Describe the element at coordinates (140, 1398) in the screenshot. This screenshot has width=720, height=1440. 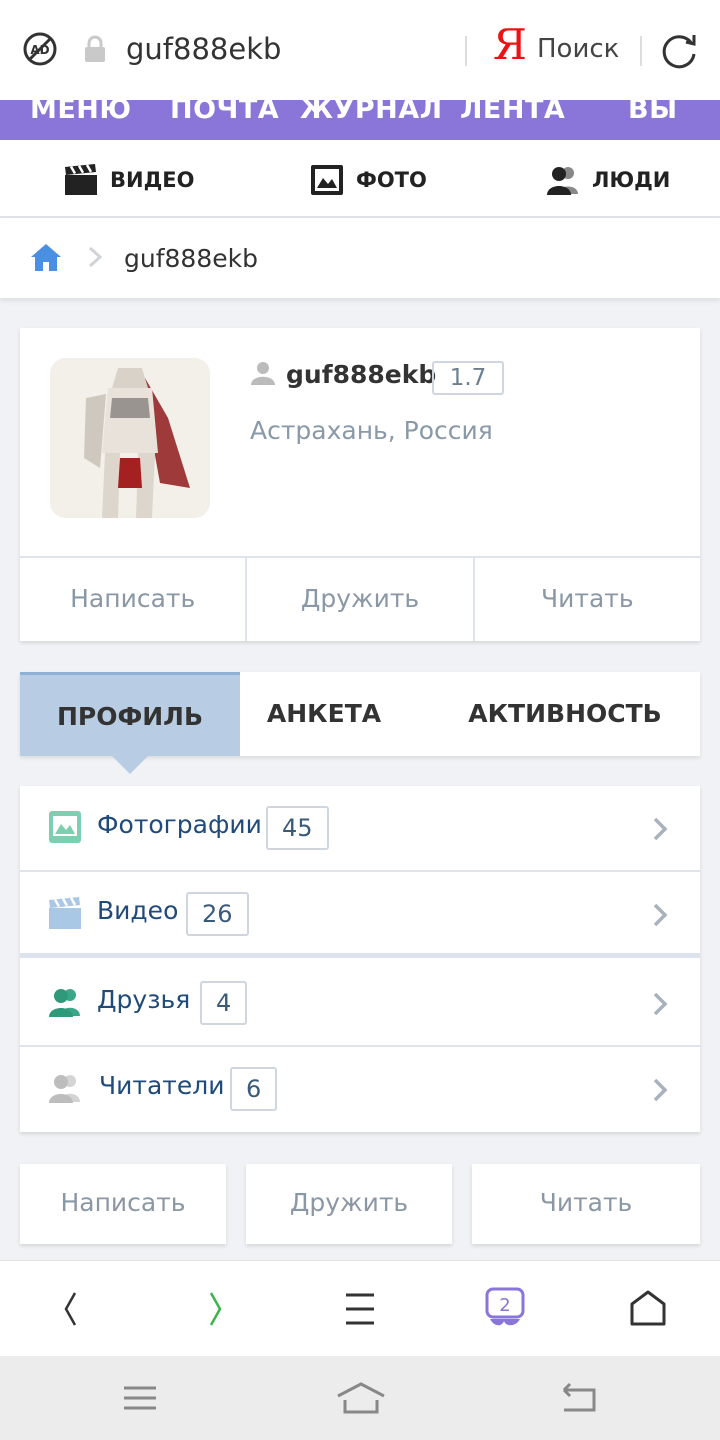
I see `recent-apps-icon` at that location.